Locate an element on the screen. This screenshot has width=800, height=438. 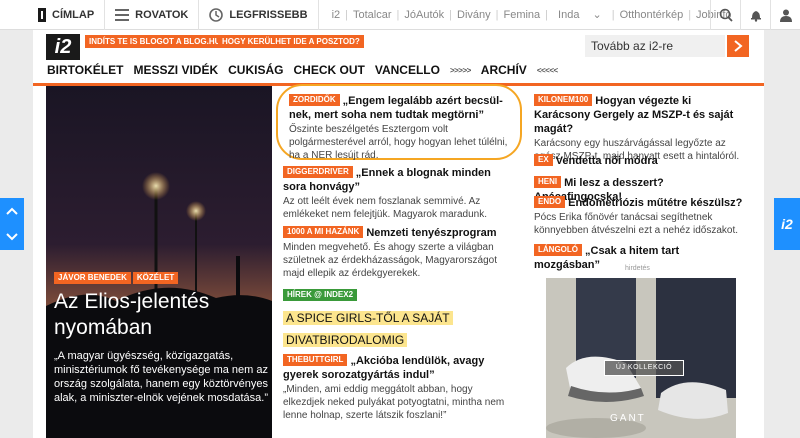
ad-brand-logo: GANT is located at coordinates (628, 418).